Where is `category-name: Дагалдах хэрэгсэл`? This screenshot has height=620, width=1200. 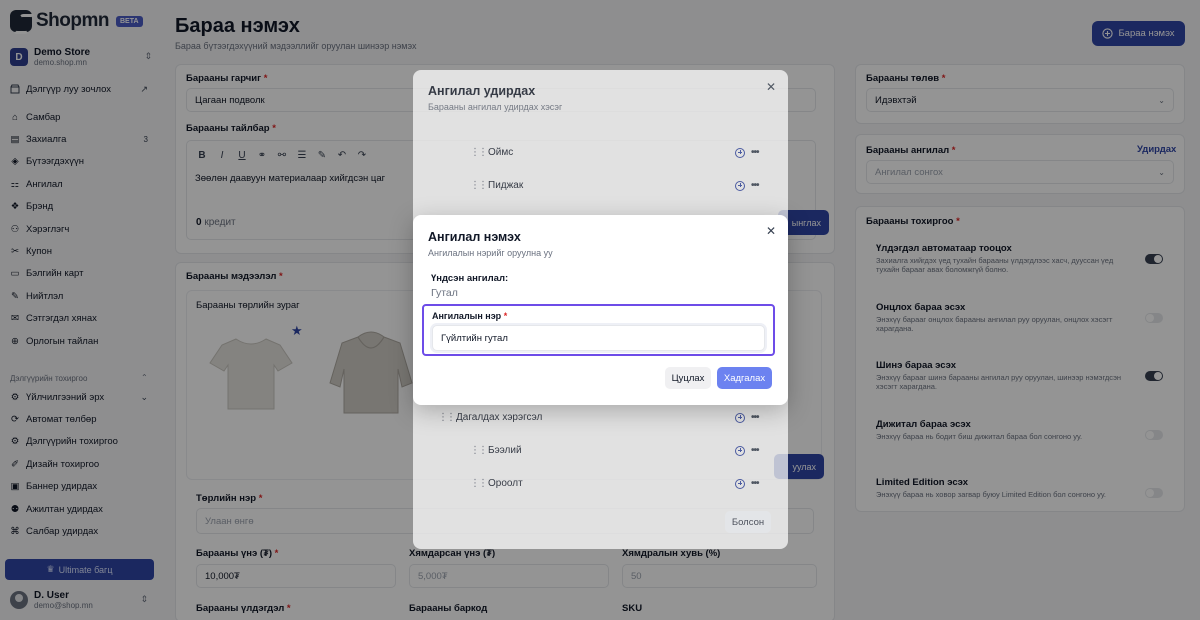
category-name: Дагалдах хэрэгсэл is located at coordinates (499, 417).